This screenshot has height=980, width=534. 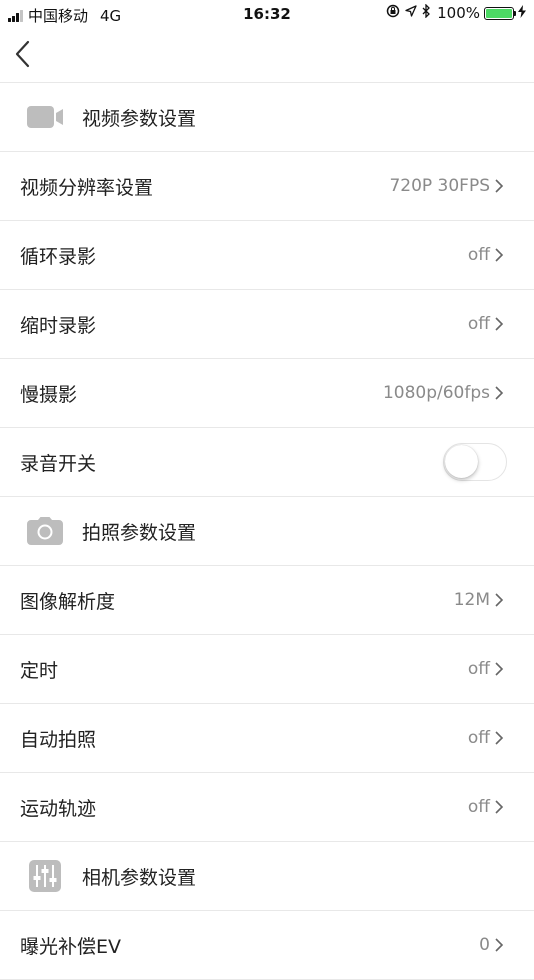 I want to click on row-label: 视频分辨率设置, so click(x=87, y=187).